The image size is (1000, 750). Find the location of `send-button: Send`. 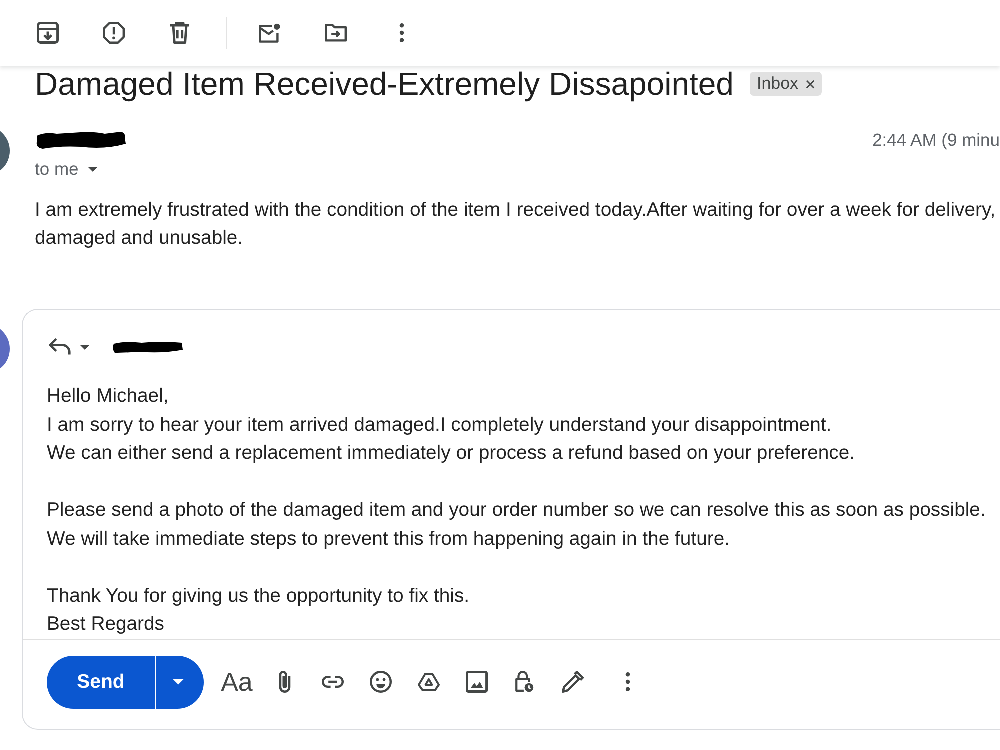

send-button: Send is located at coordinates (101, 682).